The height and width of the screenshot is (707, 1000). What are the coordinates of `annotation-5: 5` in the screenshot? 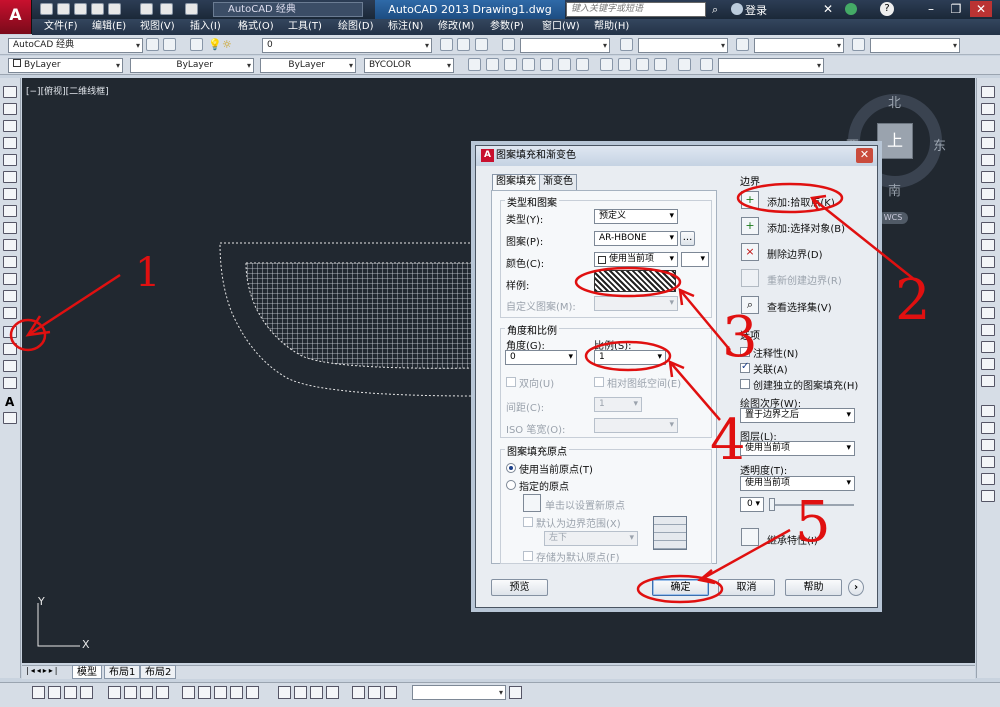 It's located at (813, 522).